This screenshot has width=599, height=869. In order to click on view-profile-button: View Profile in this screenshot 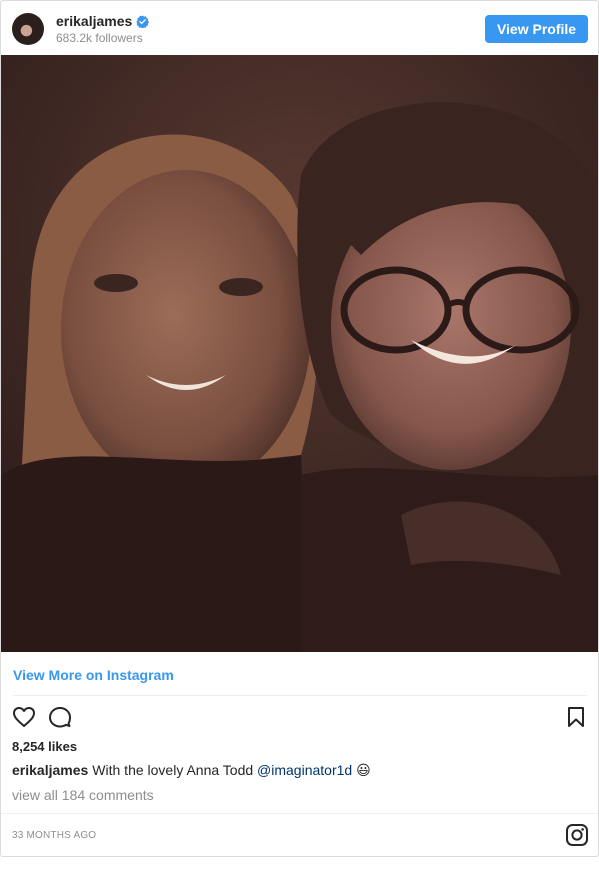, I will do `click(536, 29)`.